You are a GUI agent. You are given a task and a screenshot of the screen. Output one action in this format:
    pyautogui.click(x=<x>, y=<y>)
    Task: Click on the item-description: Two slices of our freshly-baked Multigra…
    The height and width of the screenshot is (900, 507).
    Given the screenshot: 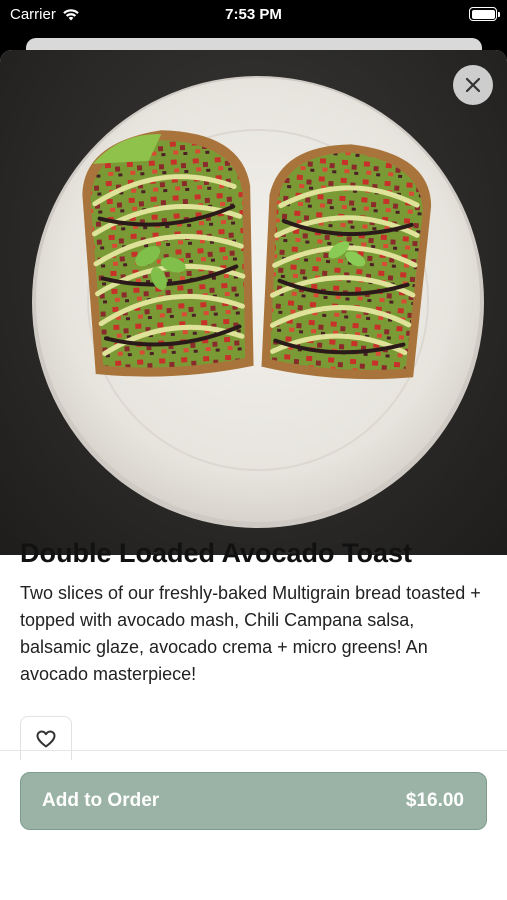 What is the action you would take?
    pyautogui.click(x=250, y=633)
    